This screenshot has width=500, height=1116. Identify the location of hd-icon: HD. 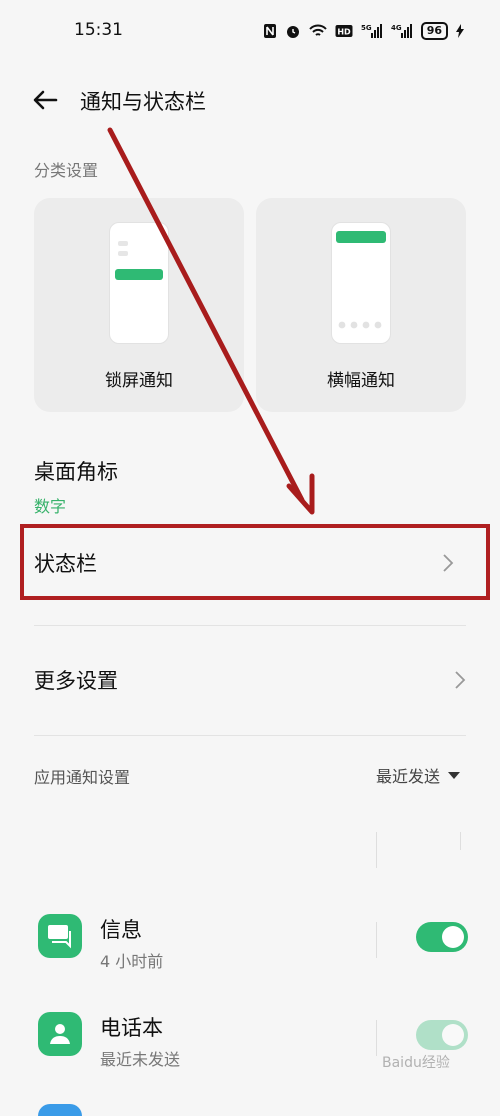
(344, 31).